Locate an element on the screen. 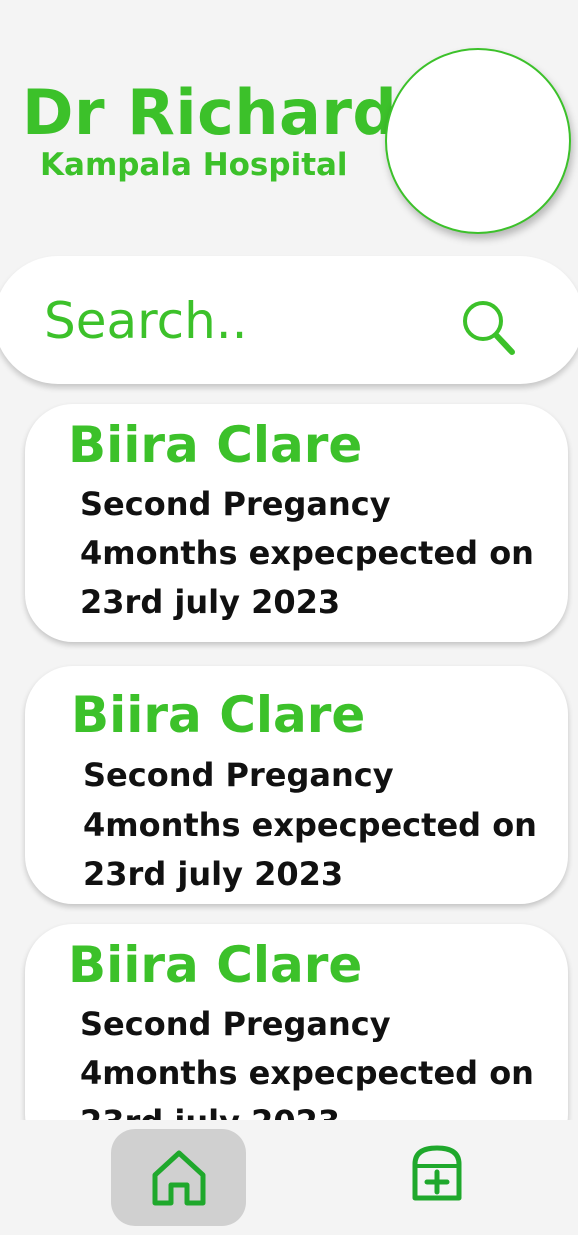 Image resolution: width=578 pixels, height=1235 pixels. bottom-nav is located at coordinates (289, 1177).